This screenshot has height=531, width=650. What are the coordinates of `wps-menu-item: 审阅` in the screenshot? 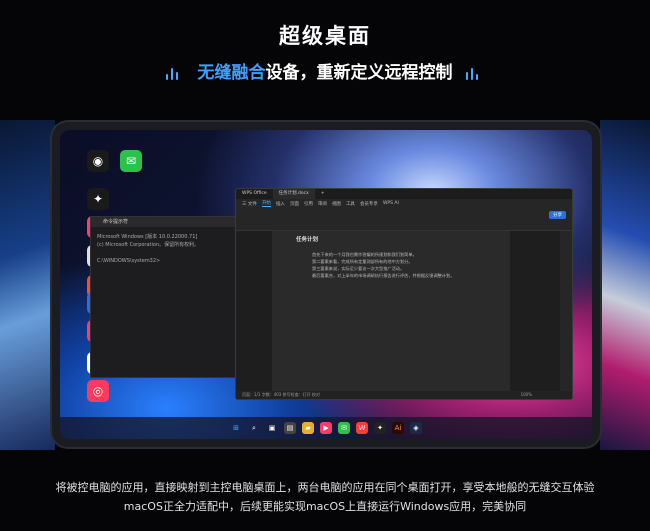 It's located at (322, 204).